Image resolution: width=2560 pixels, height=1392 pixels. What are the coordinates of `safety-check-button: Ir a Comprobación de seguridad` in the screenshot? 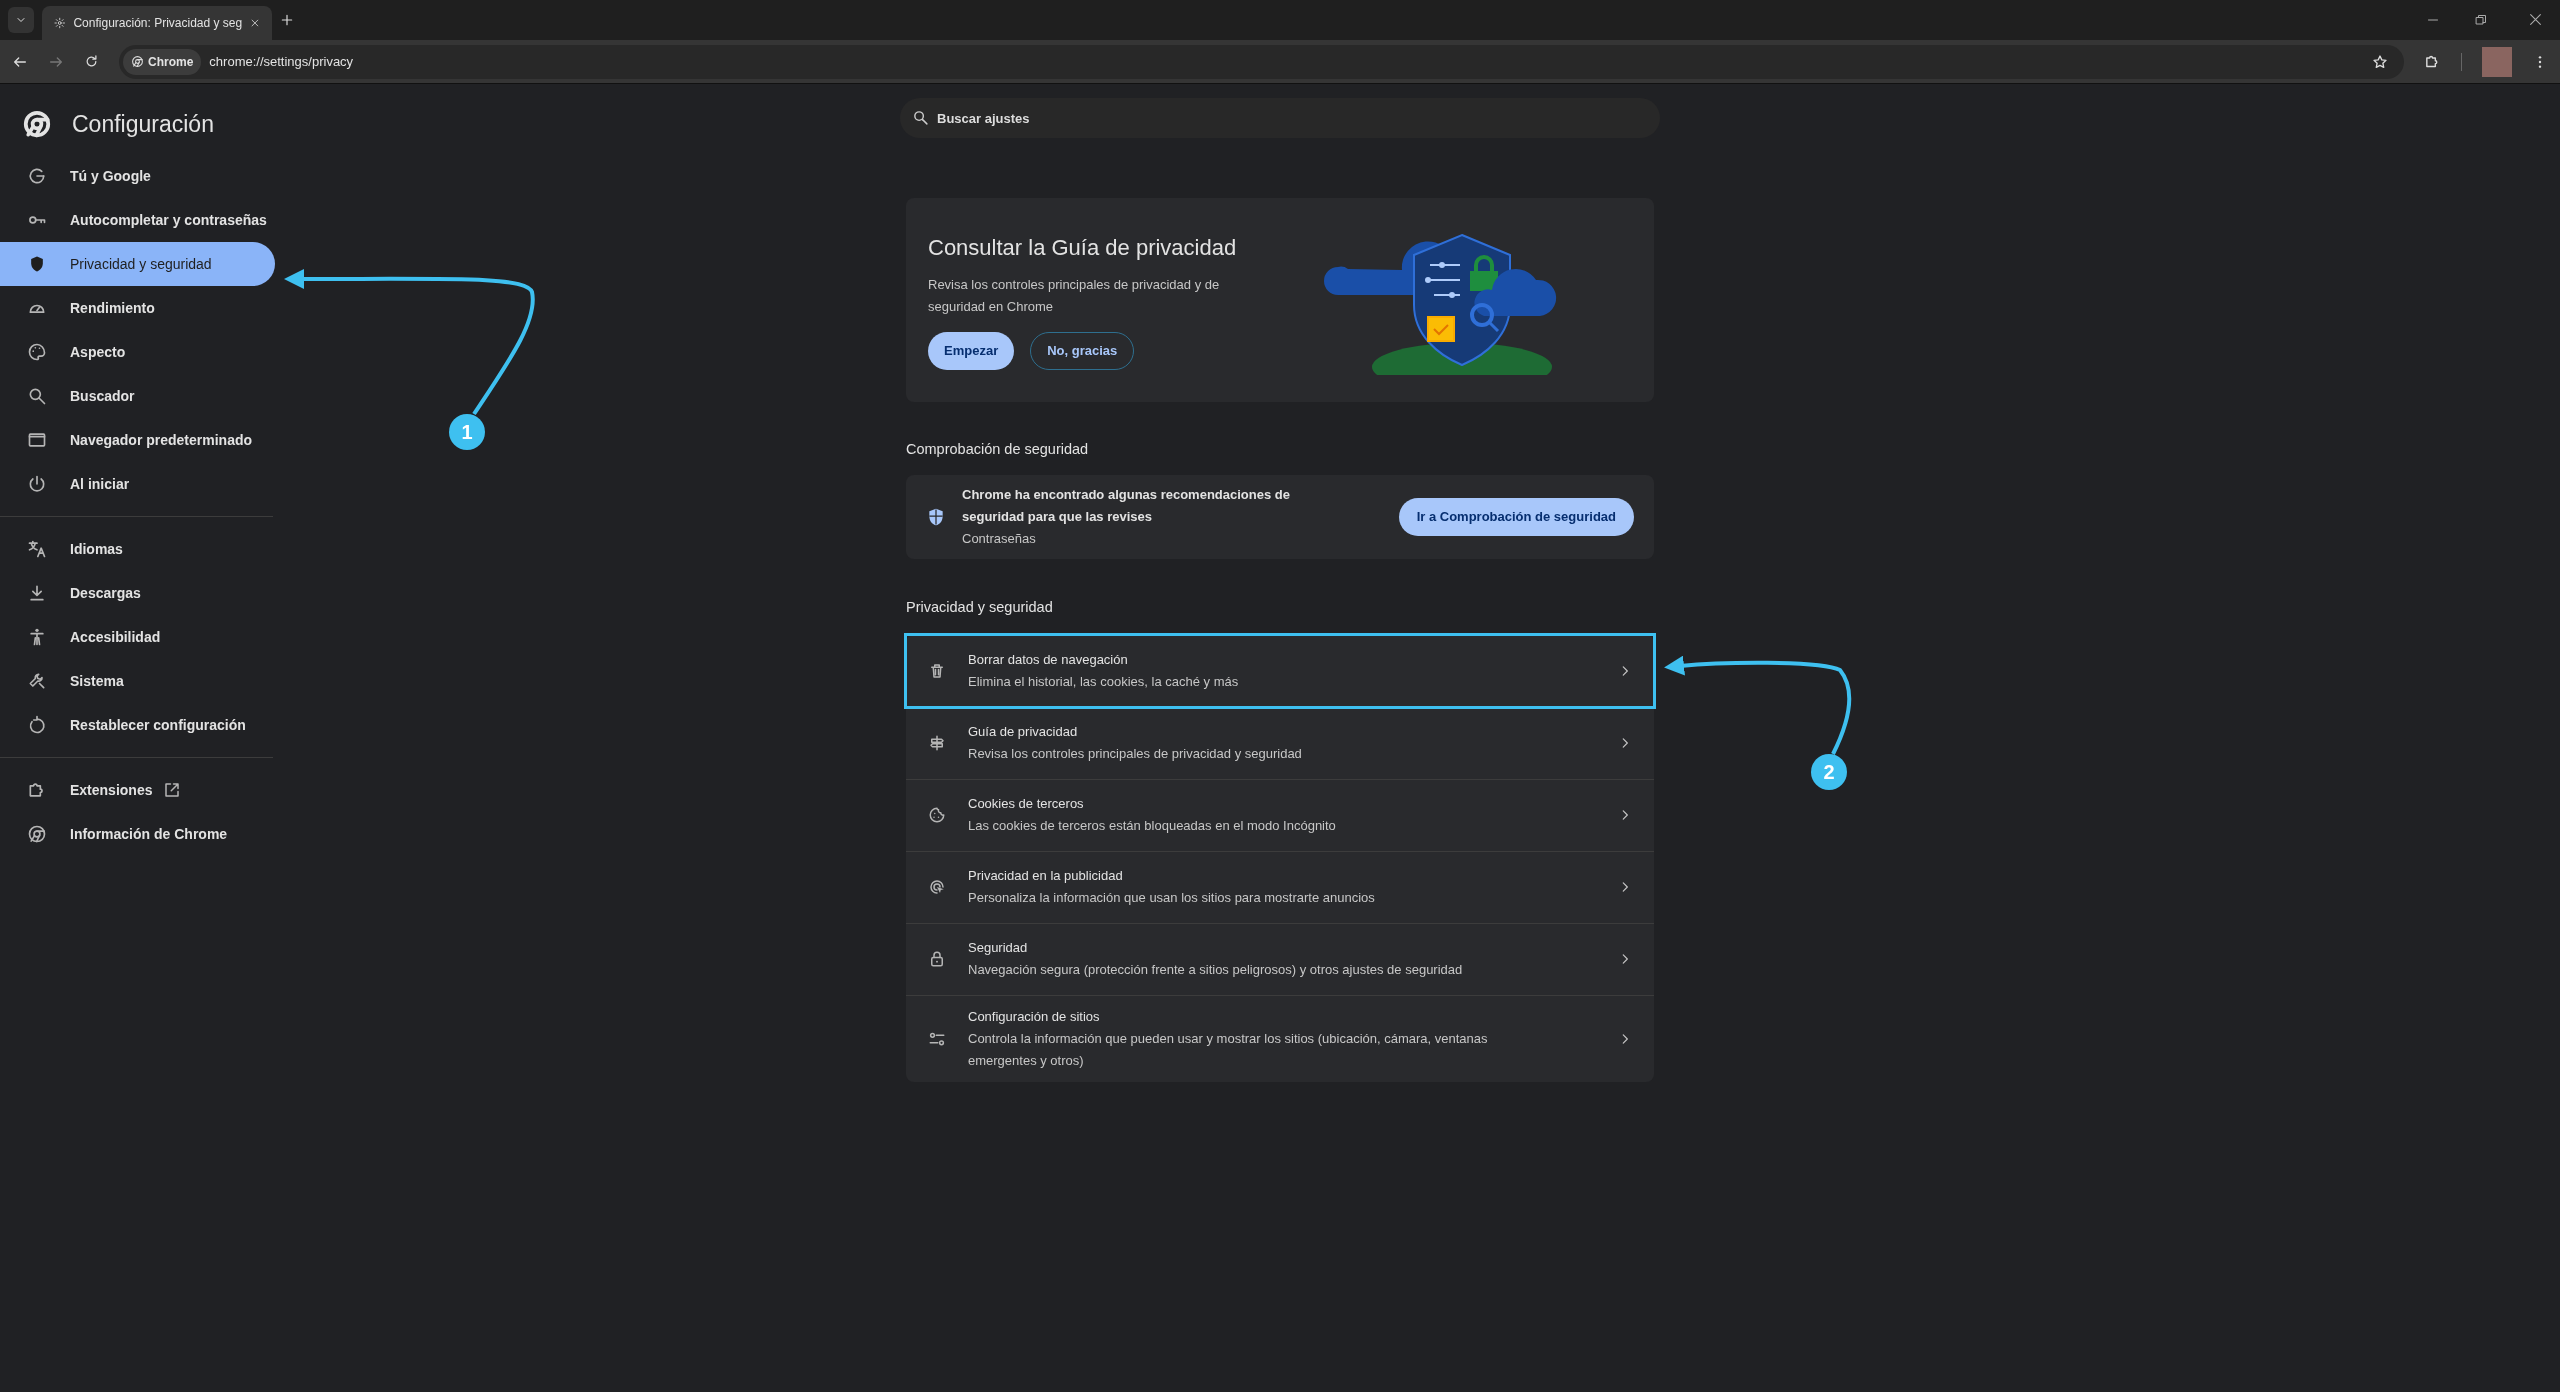 It's located at (1516, 516).